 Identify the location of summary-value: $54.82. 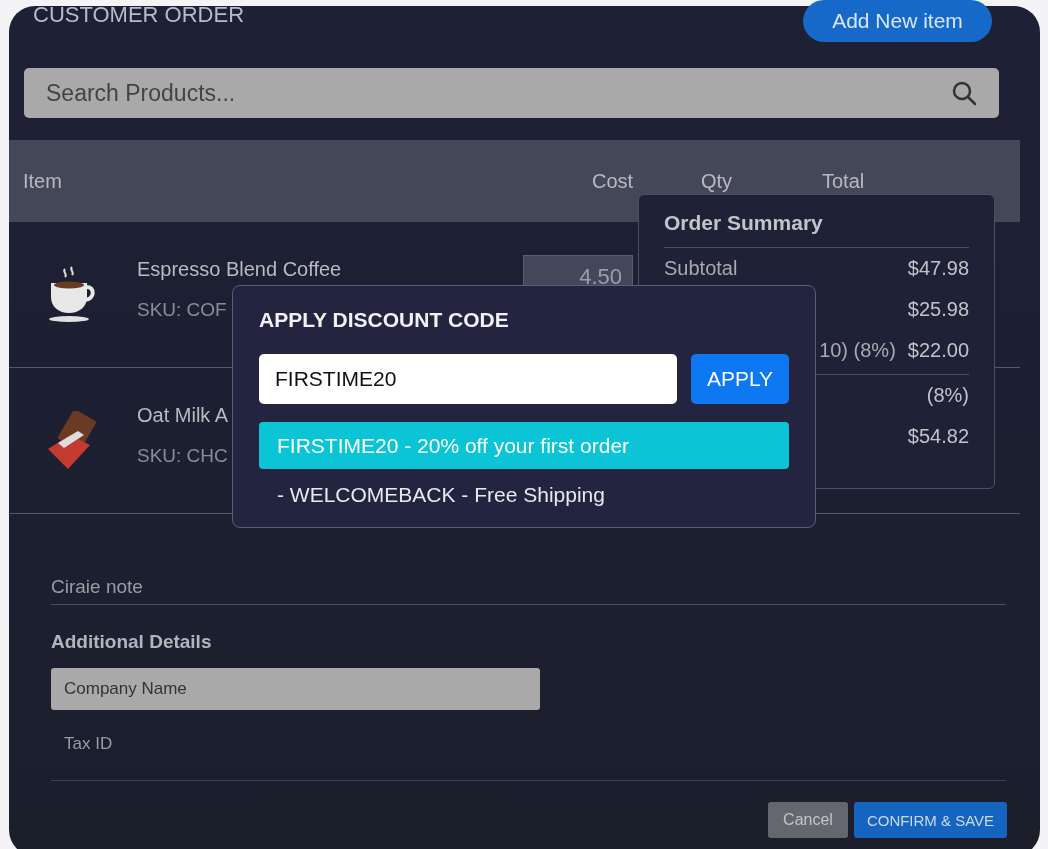
(938, 436).